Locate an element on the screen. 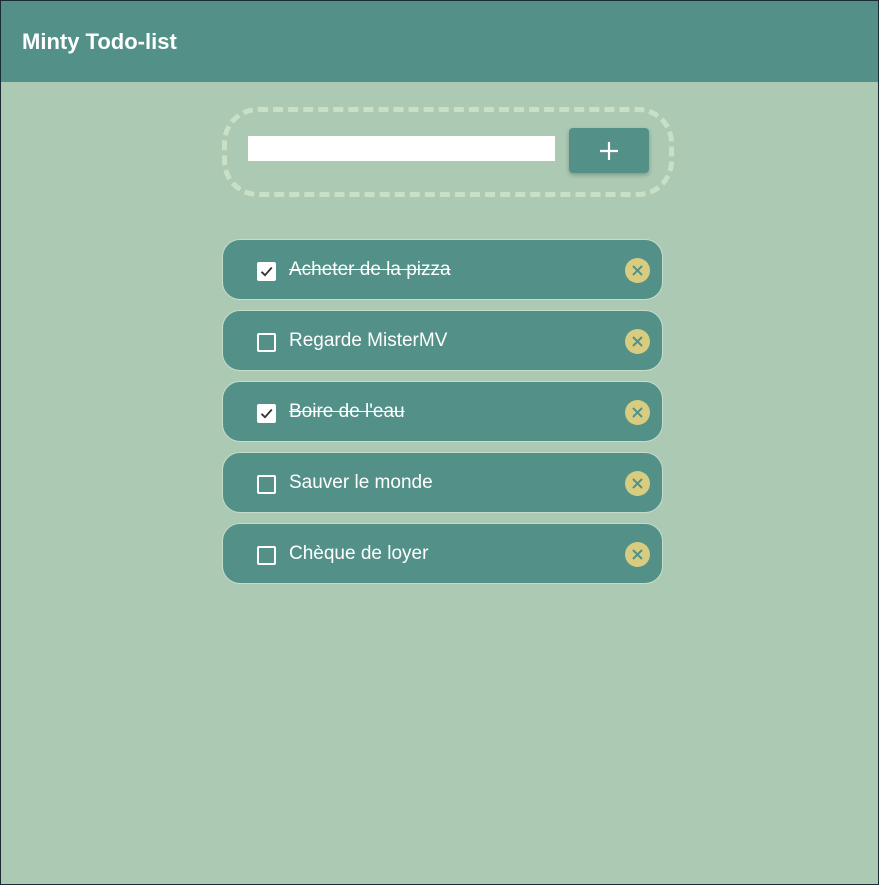 This screenshot has height=885, width=879. app-bar: Minty Todo-list is located at coordinates (439, 41).